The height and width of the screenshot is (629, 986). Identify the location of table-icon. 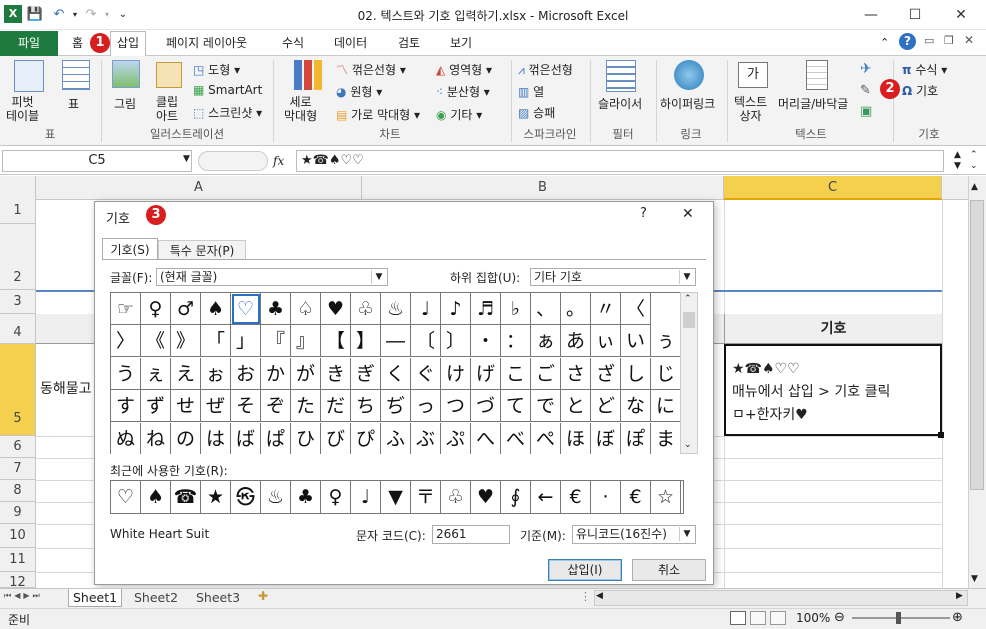
(76, 75).